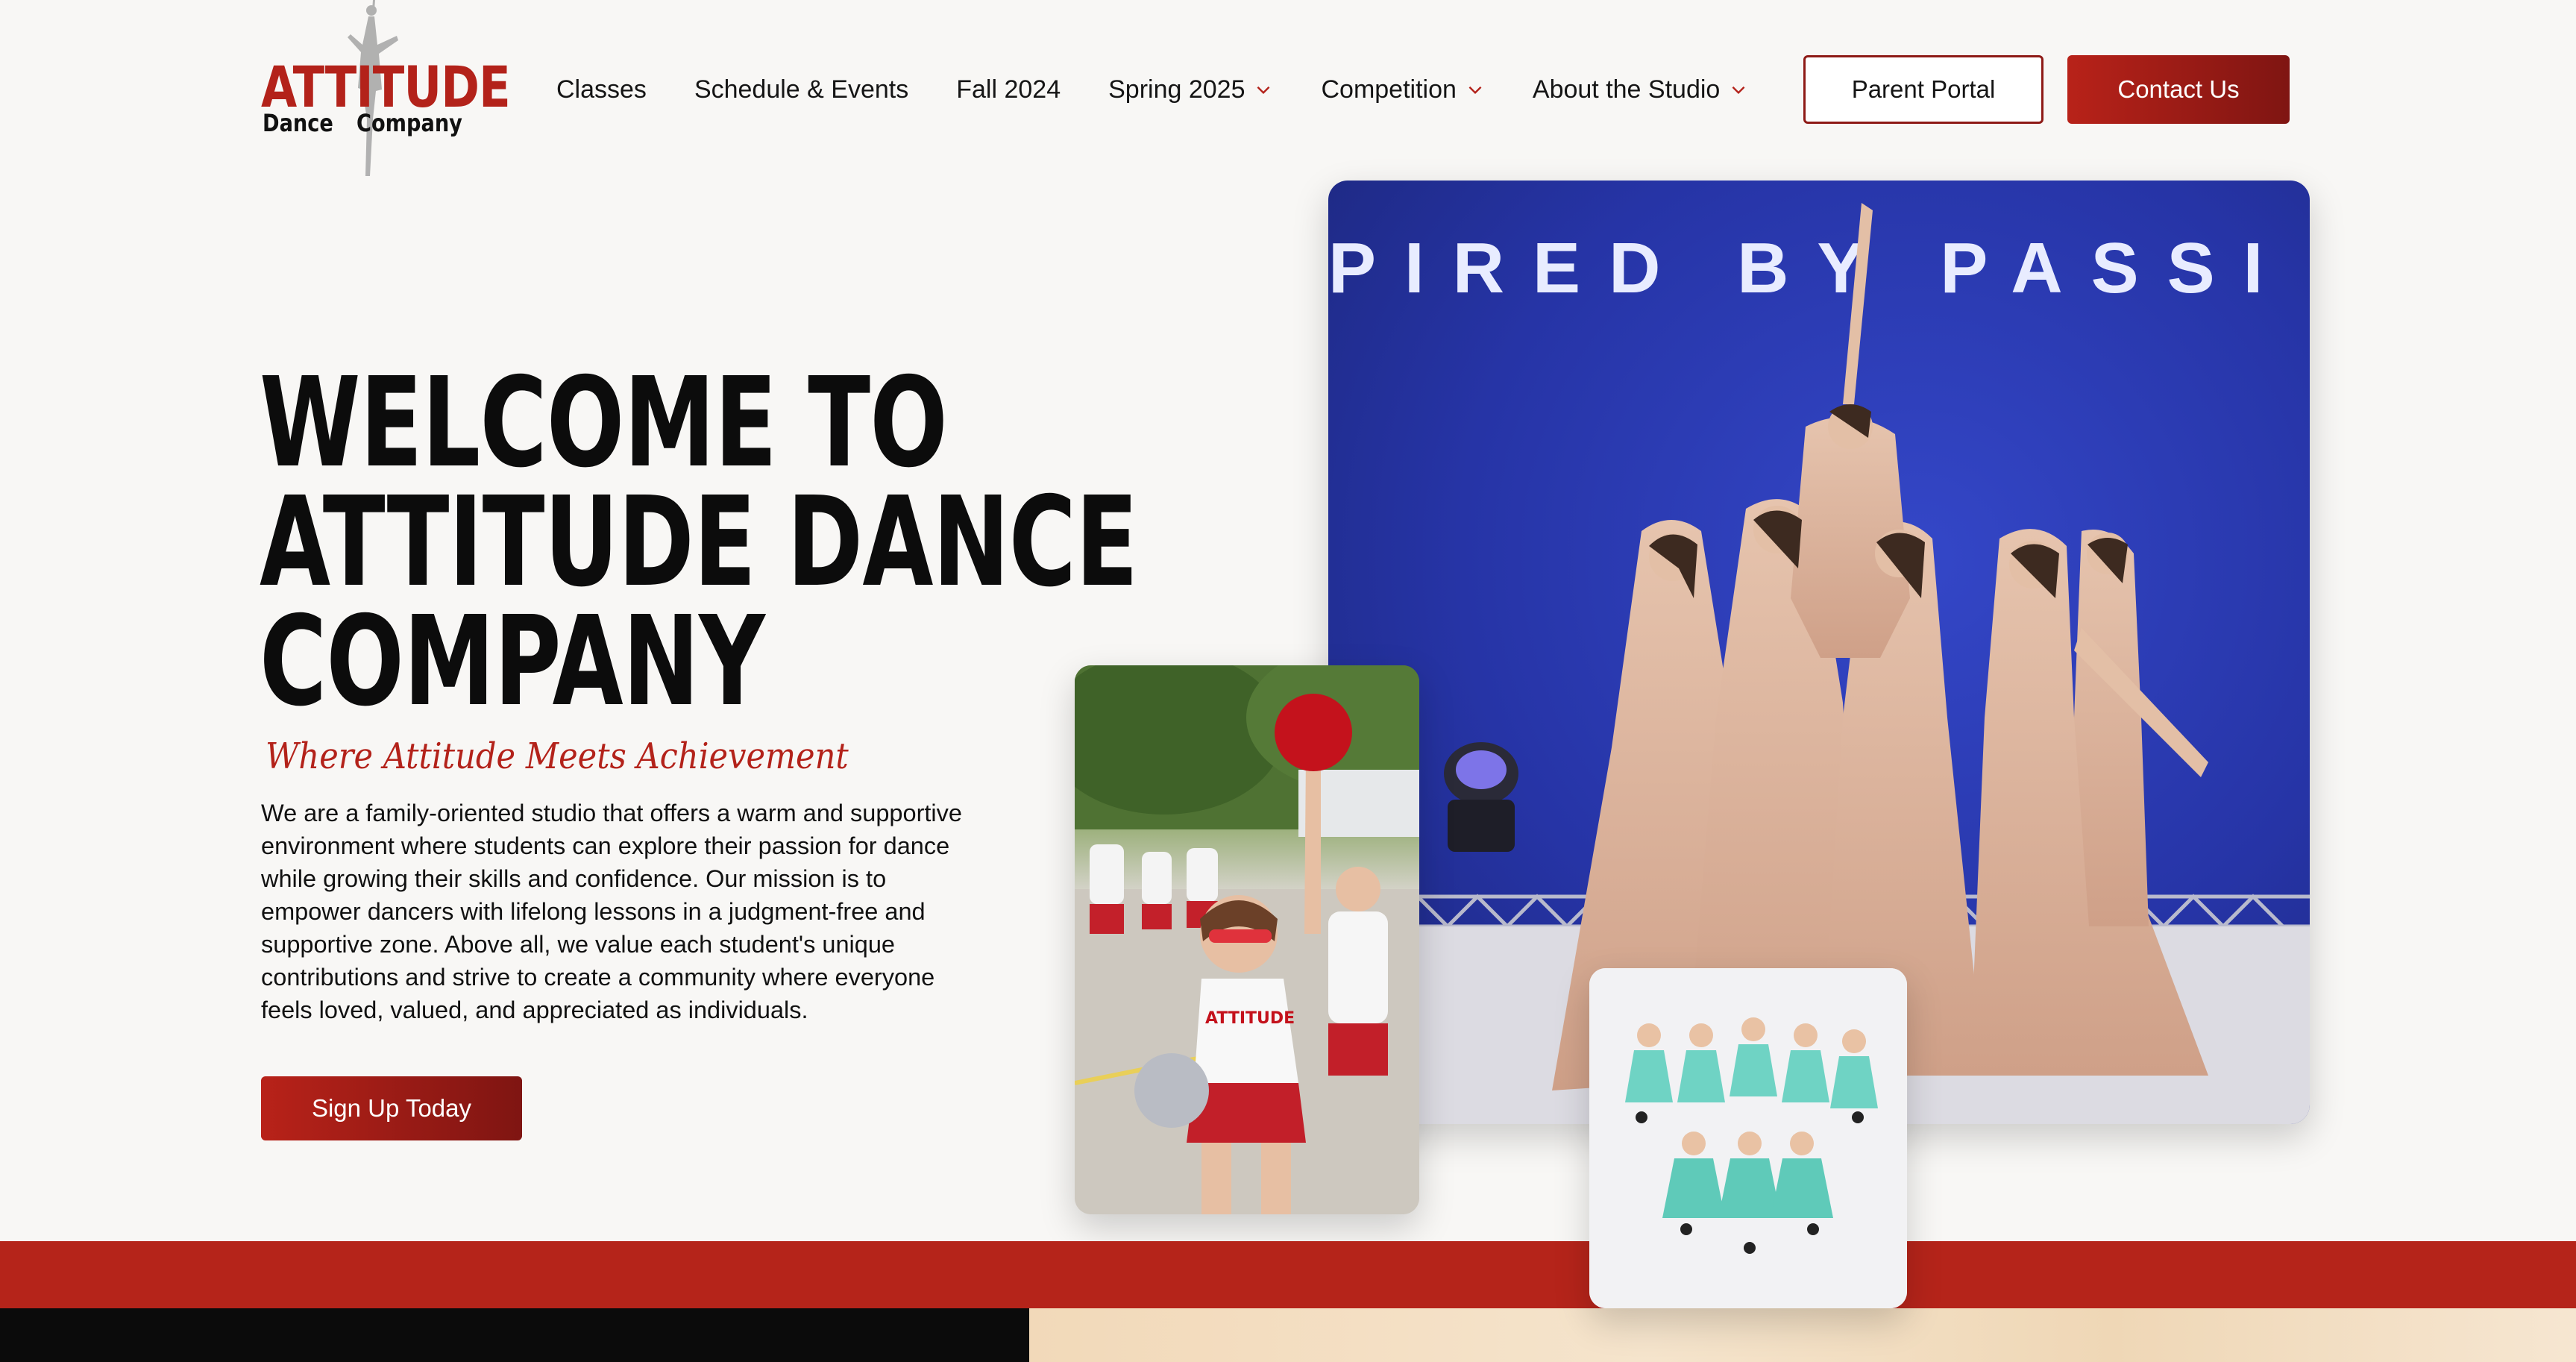  What do you see at coordinates (1923, 89) in the screenshot?
I see `parent-portal-button: Parent Portal` at bounding box center [1923, 89].